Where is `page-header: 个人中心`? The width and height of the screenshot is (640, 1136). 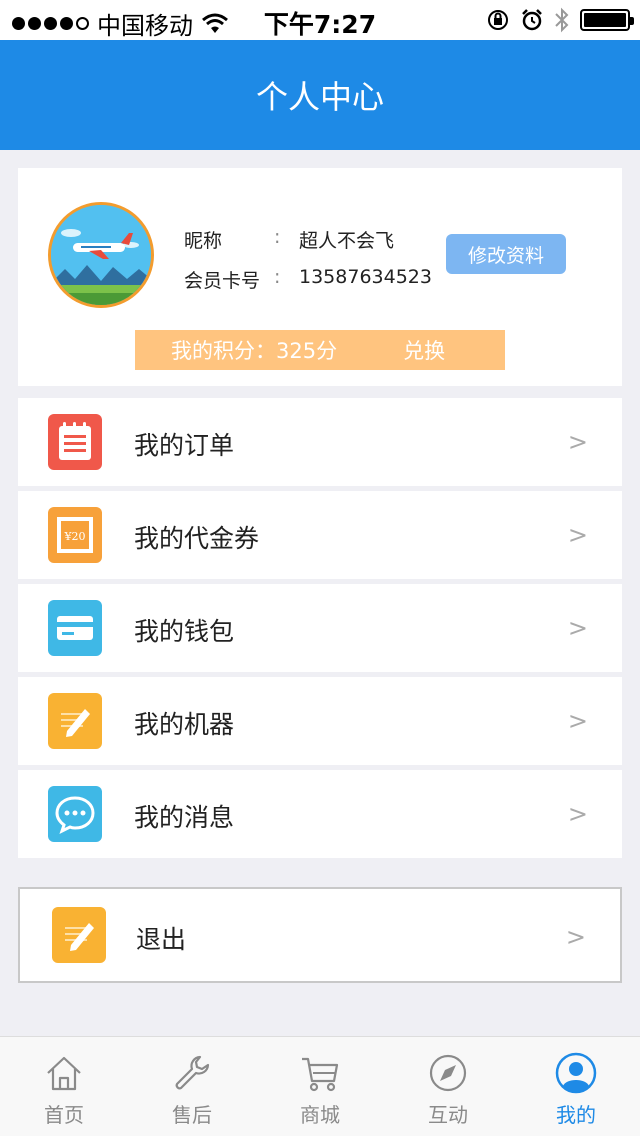 page-header: 个人中心 is located at coordinates (320, 95).